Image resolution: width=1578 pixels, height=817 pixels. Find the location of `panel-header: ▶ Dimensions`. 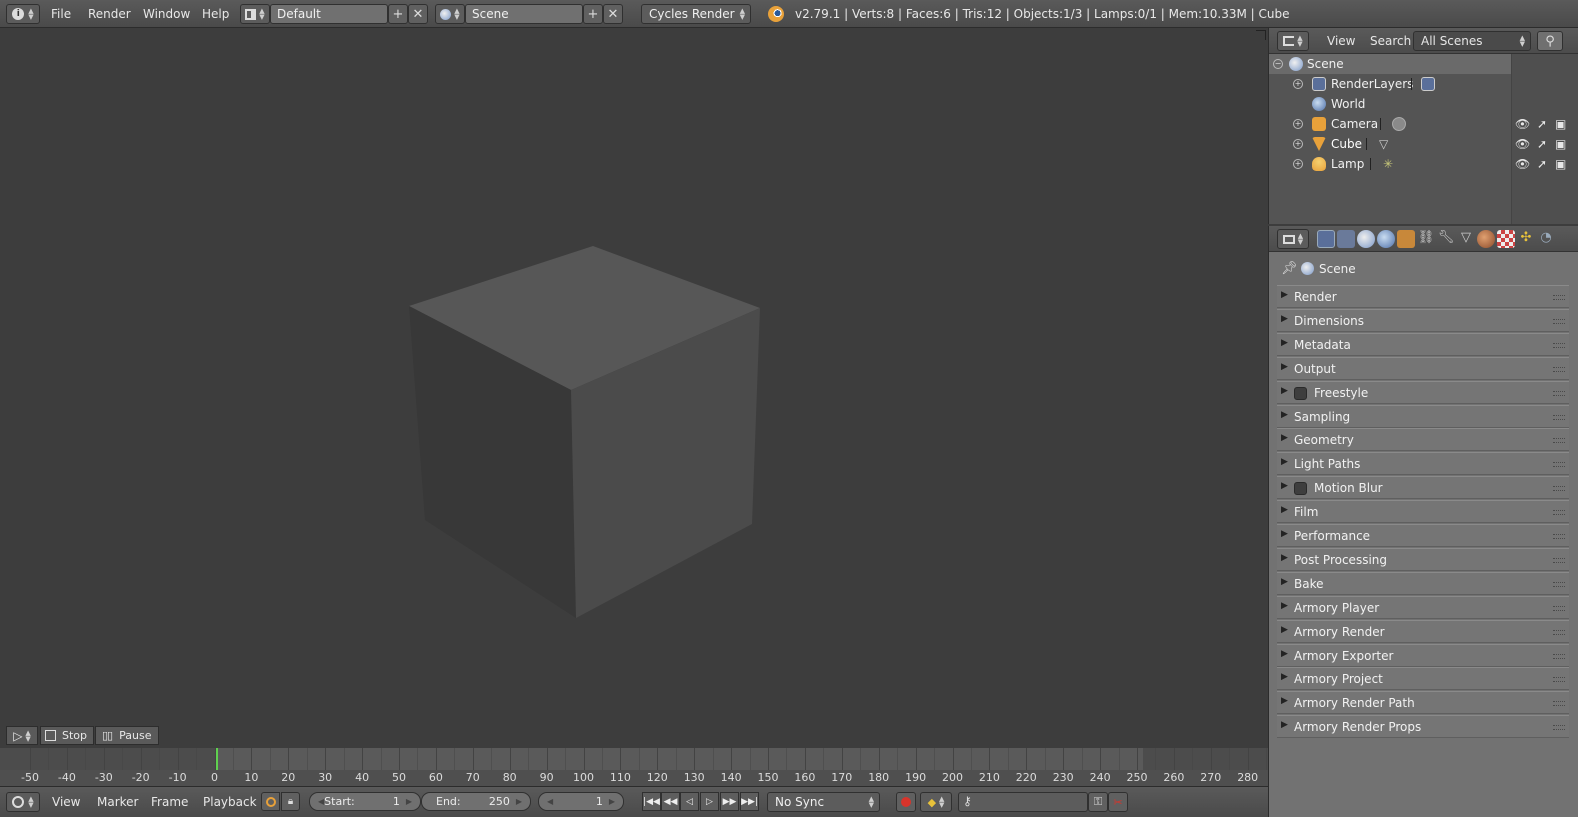

panel-header: ▶ Dimensions is located at coordinates (1423, 320).